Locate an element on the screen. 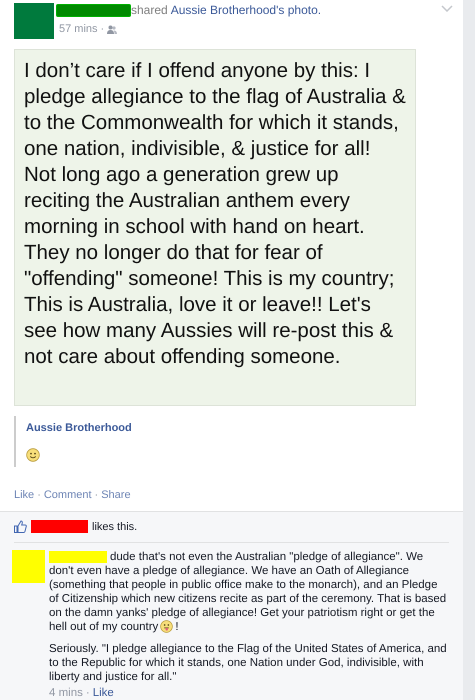 This screenshot has height=700, width=475. smiley-icon is located at coordinates (33, 455).